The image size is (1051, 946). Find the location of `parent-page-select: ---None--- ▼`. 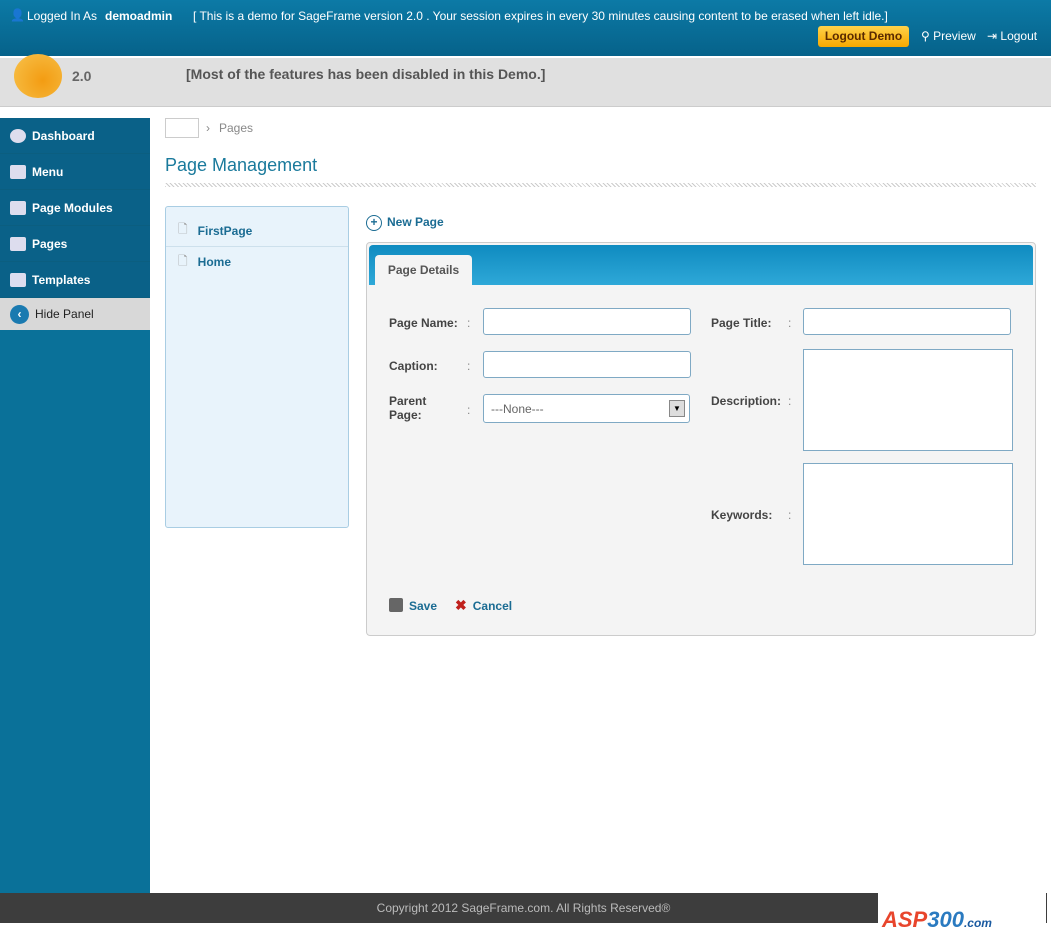

parent-page-select: ---None--- ▼ is located at coordinates (586, 408).